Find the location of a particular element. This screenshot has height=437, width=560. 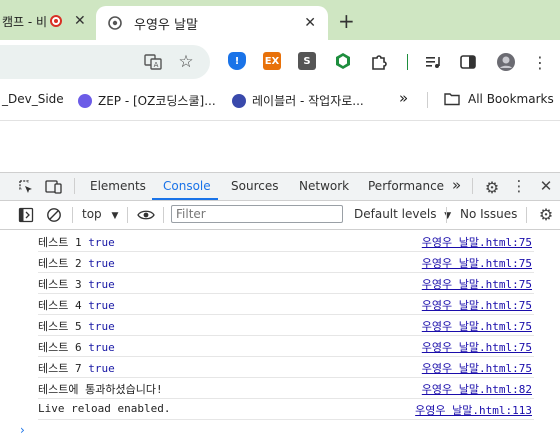

log-text: 테스트 1 is located at coordinates (60, 242).